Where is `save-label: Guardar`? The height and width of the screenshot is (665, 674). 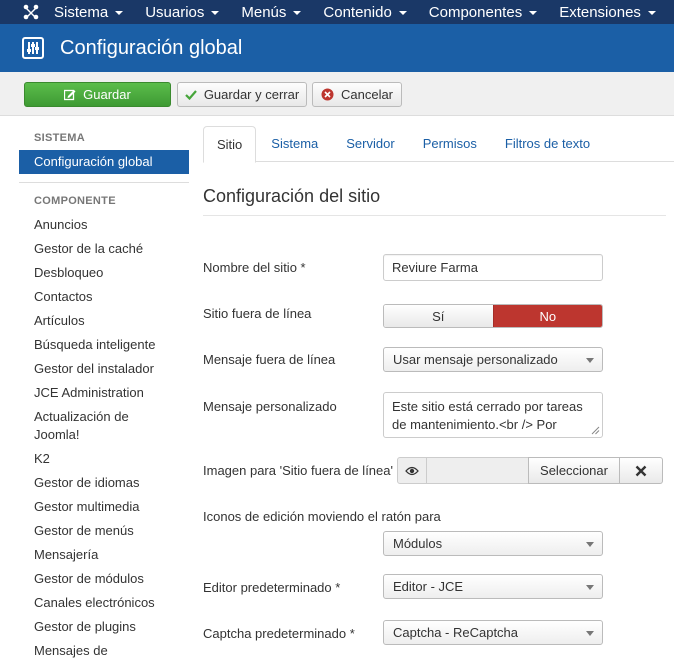 save-label: Guardar is located at coordinates (107, 94).